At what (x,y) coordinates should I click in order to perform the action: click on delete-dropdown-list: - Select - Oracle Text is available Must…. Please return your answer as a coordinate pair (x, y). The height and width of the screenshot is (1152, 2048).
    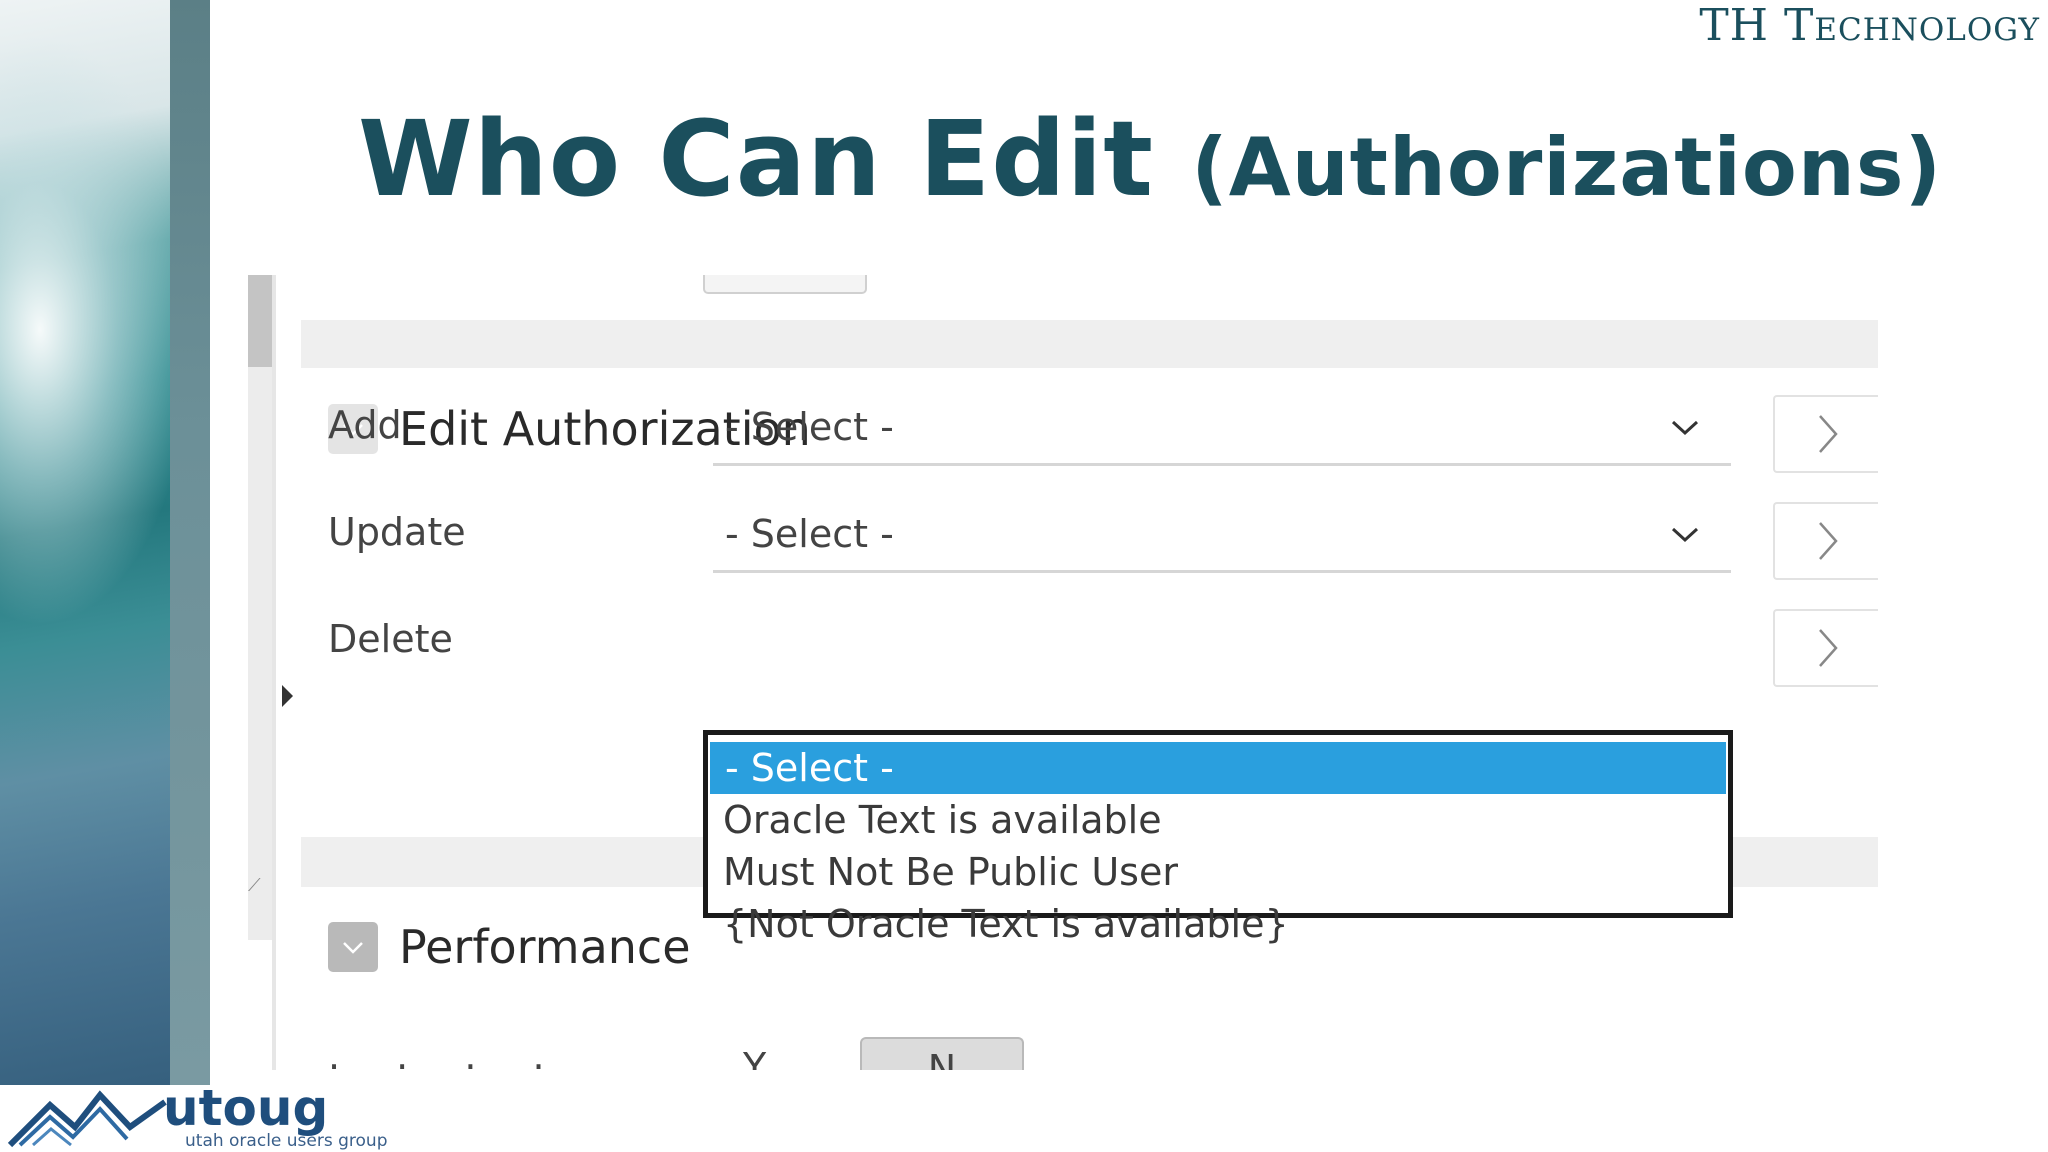
    Looking at the image, I should click on (1218, 838).